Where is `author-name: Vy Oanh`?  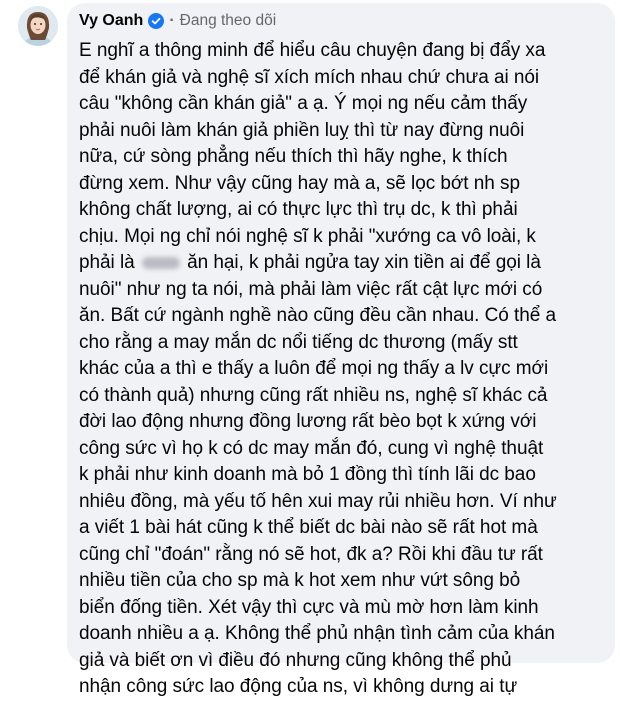 author-name: Vy Oanh is located at coordinates (111, 21).